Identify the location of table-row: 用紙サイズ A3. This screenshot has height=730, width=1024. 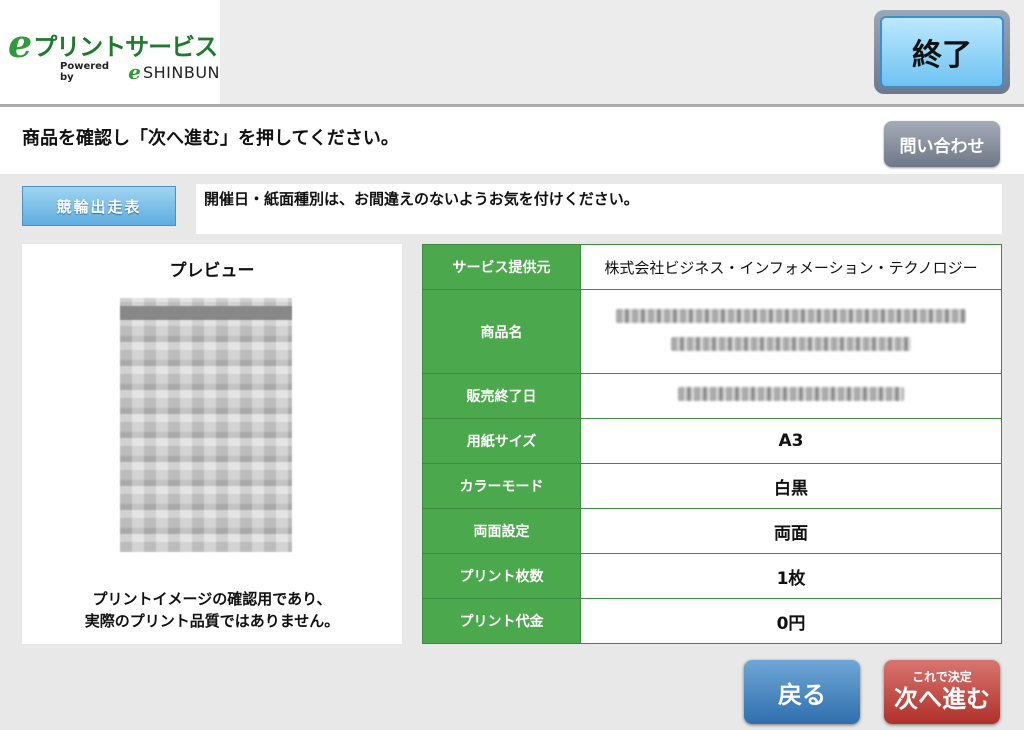
(712, 441).